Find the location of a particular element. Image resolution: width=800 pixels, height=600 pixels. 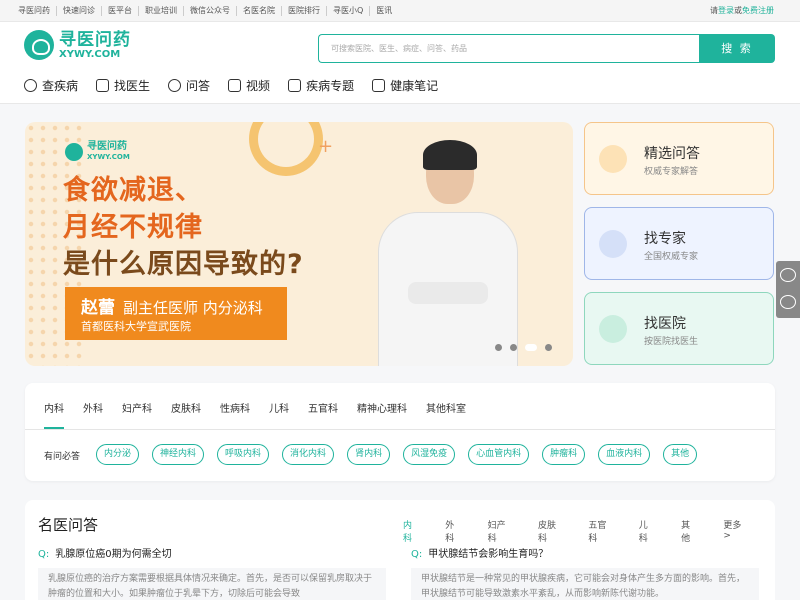

dept-tag: 风湿免疫 is located at coordinates (429, 454).